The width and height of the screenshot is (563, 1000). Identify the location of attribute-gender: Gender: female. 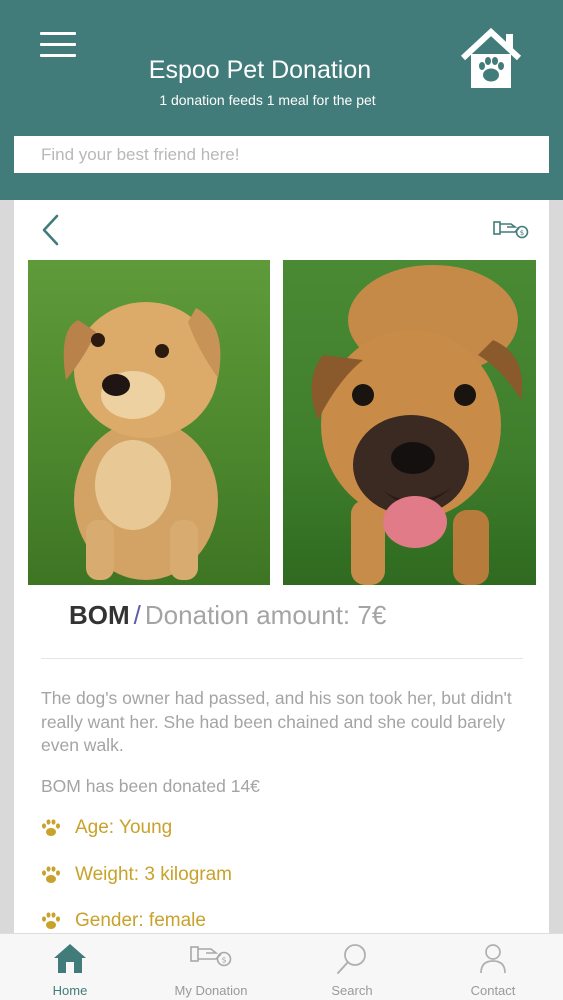
(123, 921).